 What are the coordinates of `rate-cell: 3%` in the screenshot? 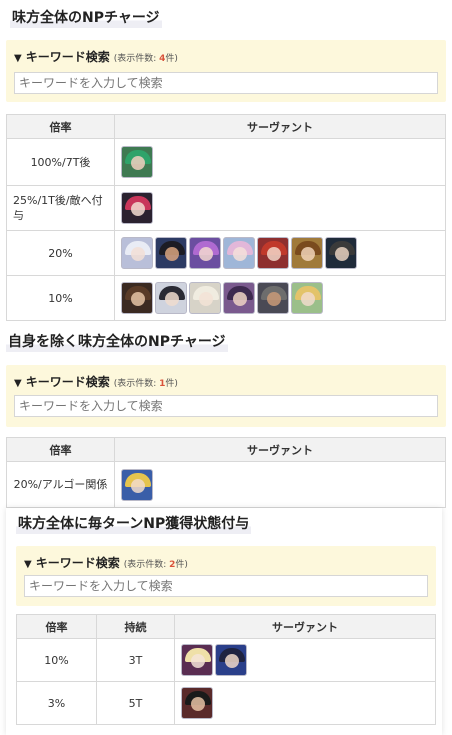 It's located at (56, 703).